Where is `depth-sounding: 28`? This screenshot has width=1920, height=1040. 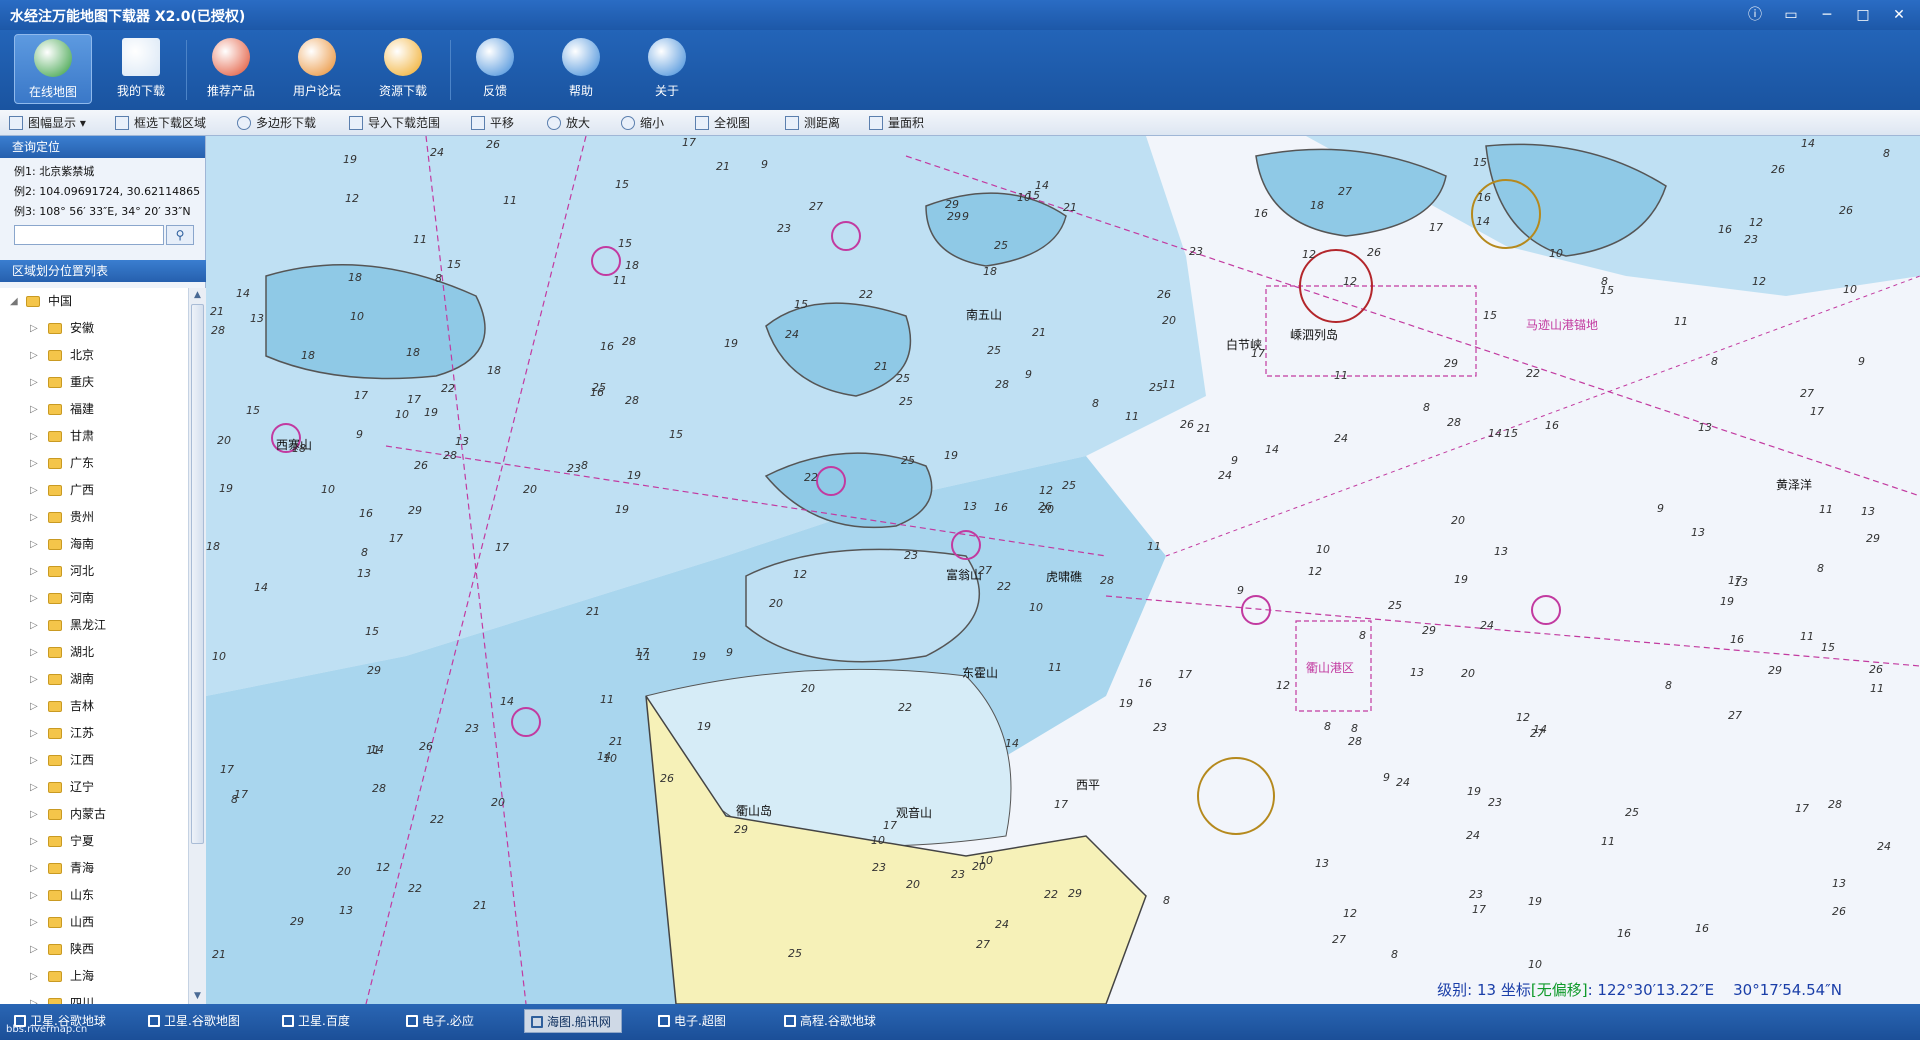
depth-sounding: 28 is located at coordinates (629, 341).